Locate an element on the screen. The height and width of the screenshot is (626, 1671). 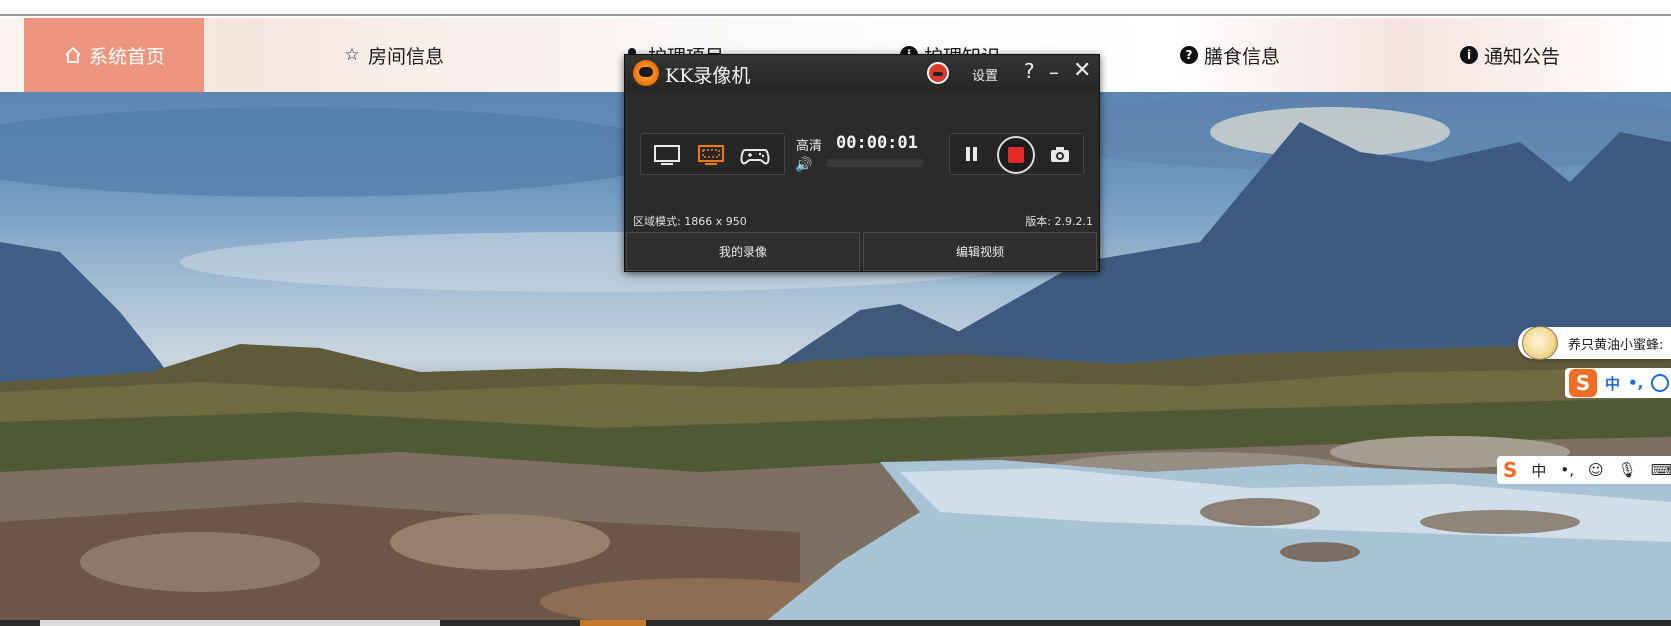
nav-item-label: 房间信息 is located at coordinates (406, 56).